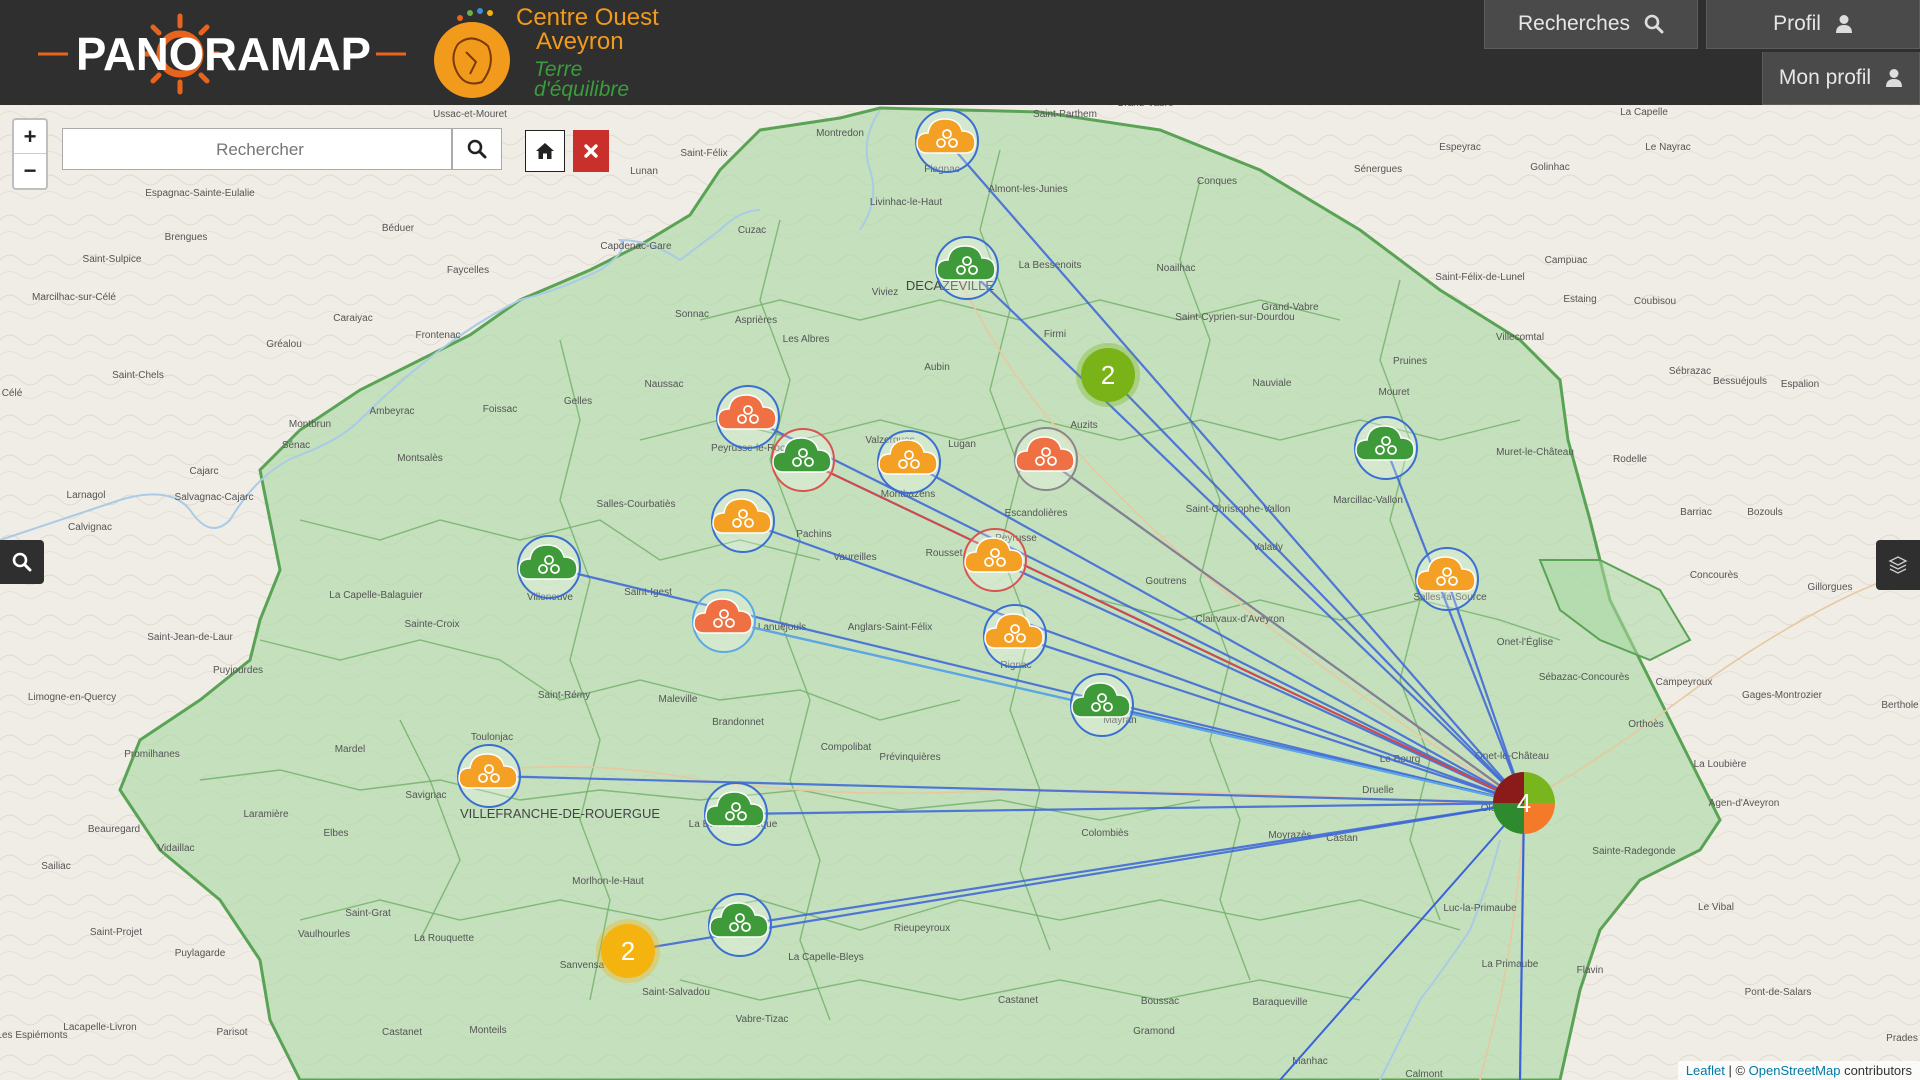 The height and width of the screenshot is (1080, 1920). What do you see at coordinates (1423, 1074) in the screenshot?
I see `town-label: Calmont` at bounding box center [1423, 1074].